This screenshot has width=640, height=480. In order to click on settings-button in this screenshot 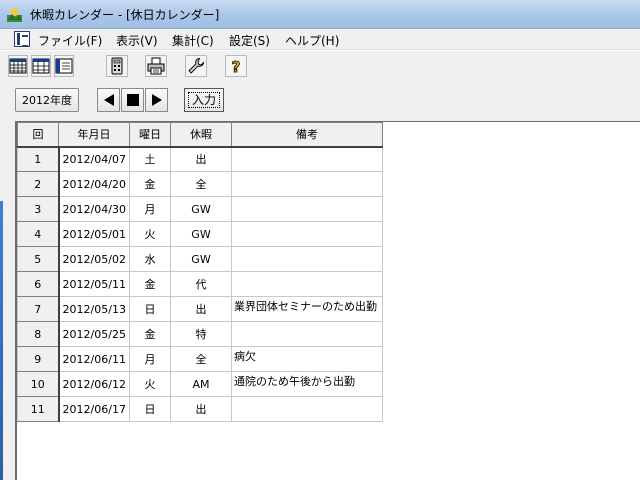, I will do `click(196, 66)`.